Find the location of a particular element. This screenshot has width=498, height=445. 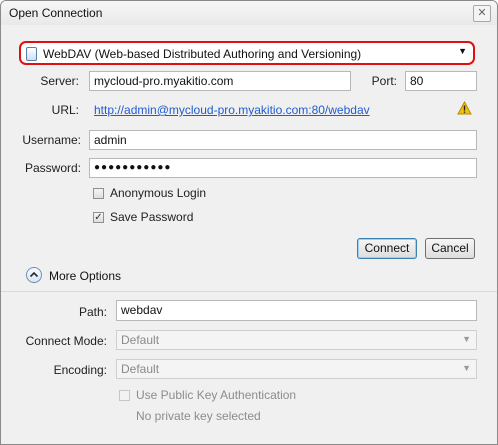

encoding-label: Encoding: is located at coordinates (80, 370).